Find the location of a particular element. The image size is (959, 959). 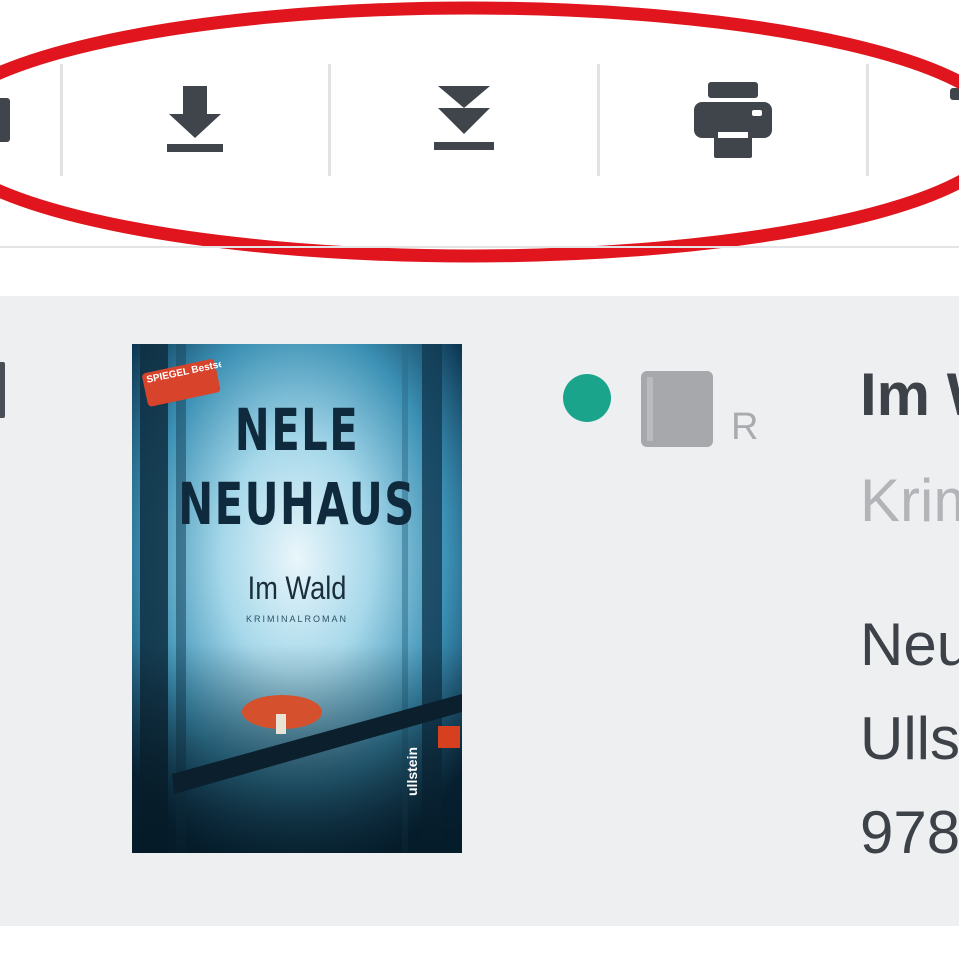

cover-publisher-mark: ullstein is located at coordinates (412, 771).